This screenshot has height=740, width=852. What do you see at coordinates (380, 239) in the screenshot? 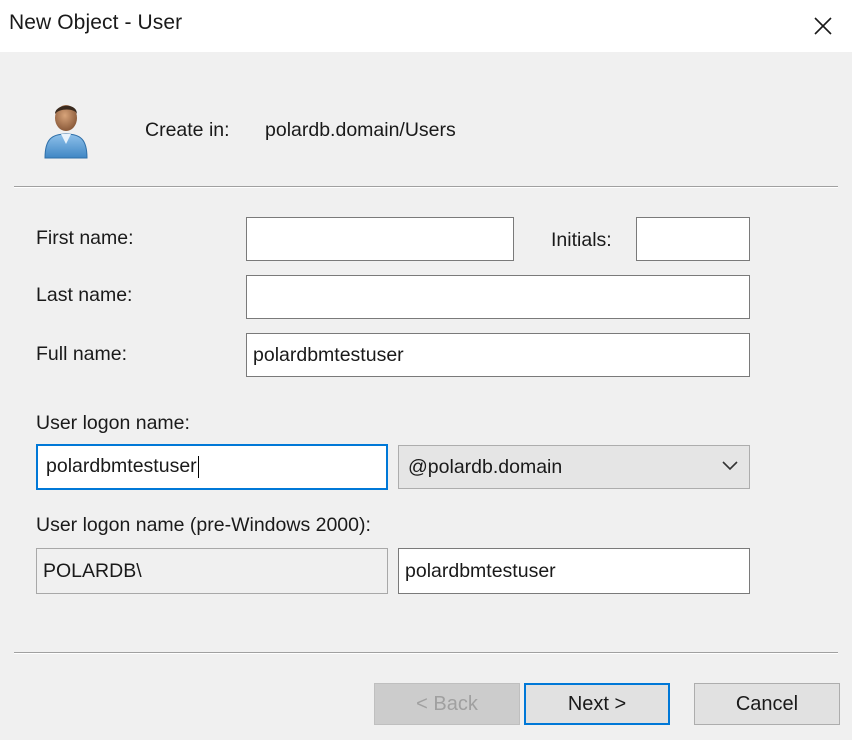
I see `first-name-field` at bounding box center [380, 239].